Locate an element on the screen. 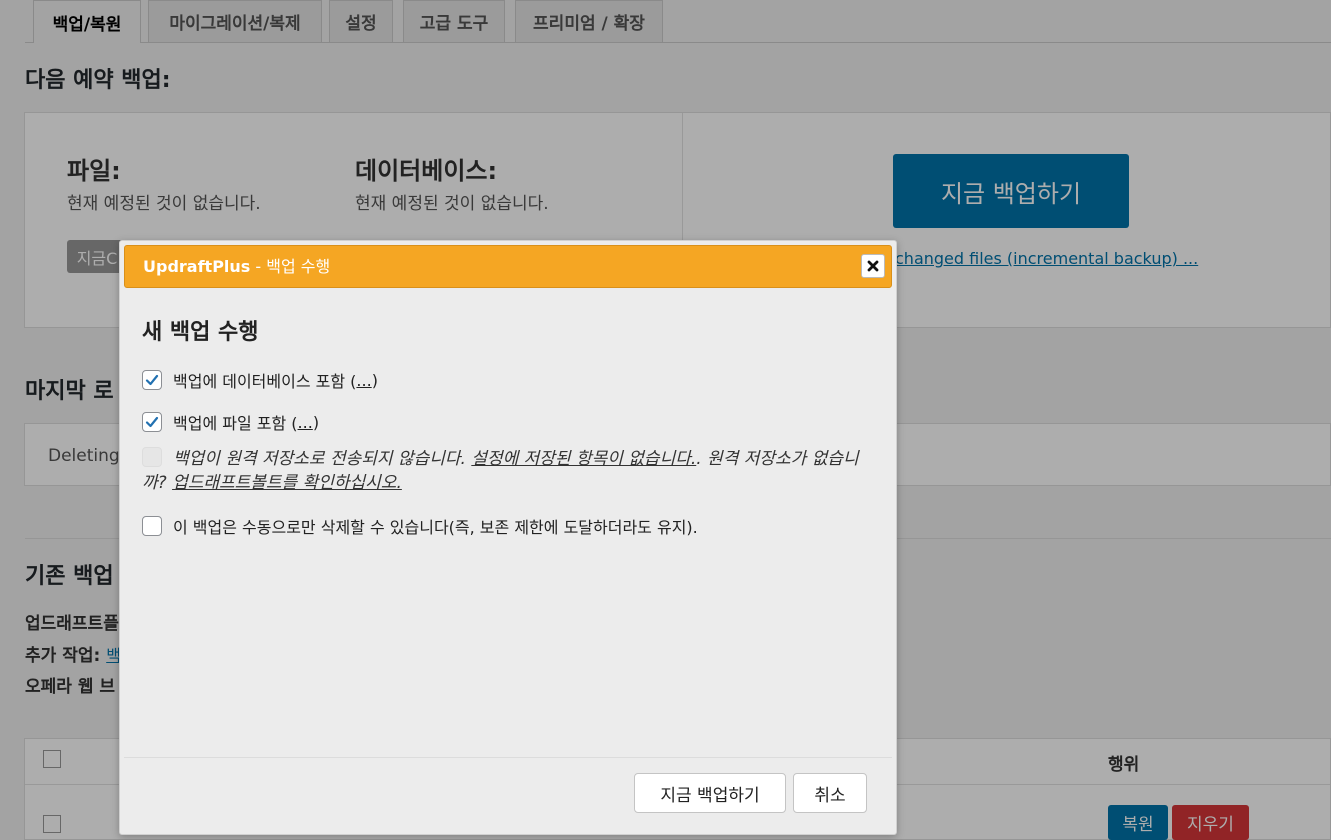 The image size is (1331, 840). include-database-option: 백업에 데이터베이스 포함 (...) is located at coordinates (260, 380).